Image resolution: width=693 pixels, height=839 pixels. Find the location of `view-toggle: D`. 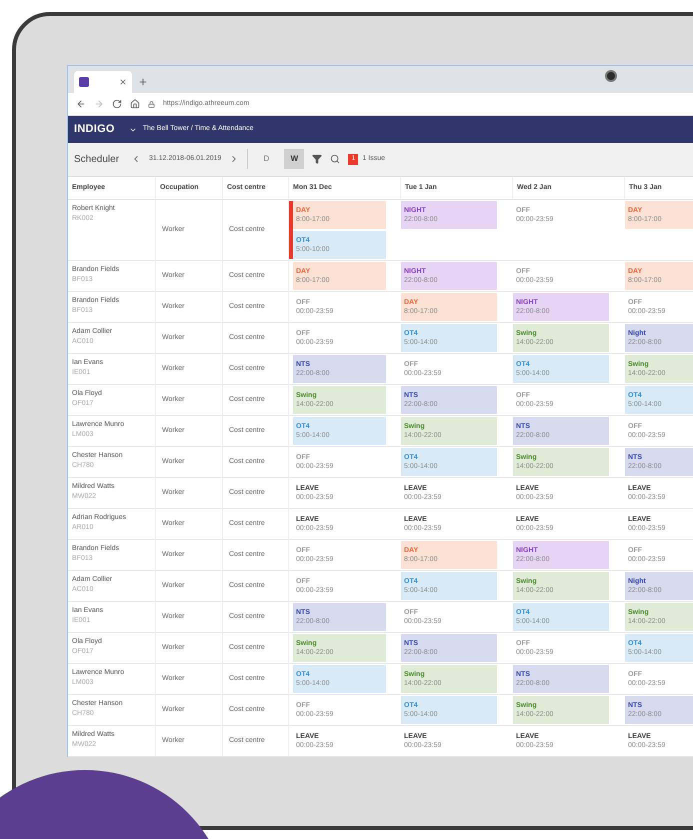

view-toggle: D is located at coordinates (266, 159).